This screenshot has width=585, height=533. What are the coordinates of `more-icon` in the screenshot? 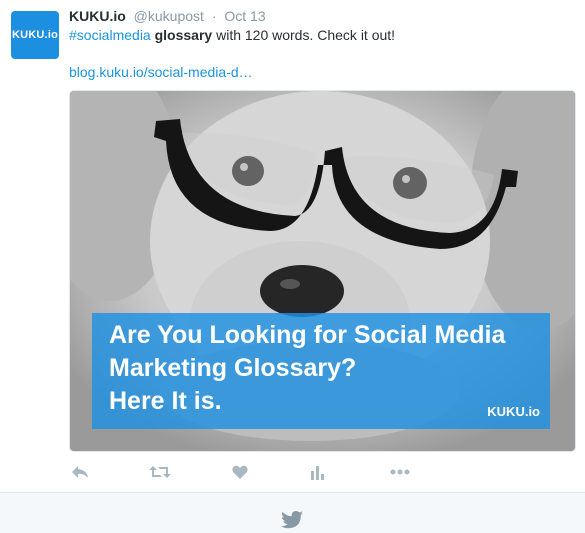 It's located at (400, 472).